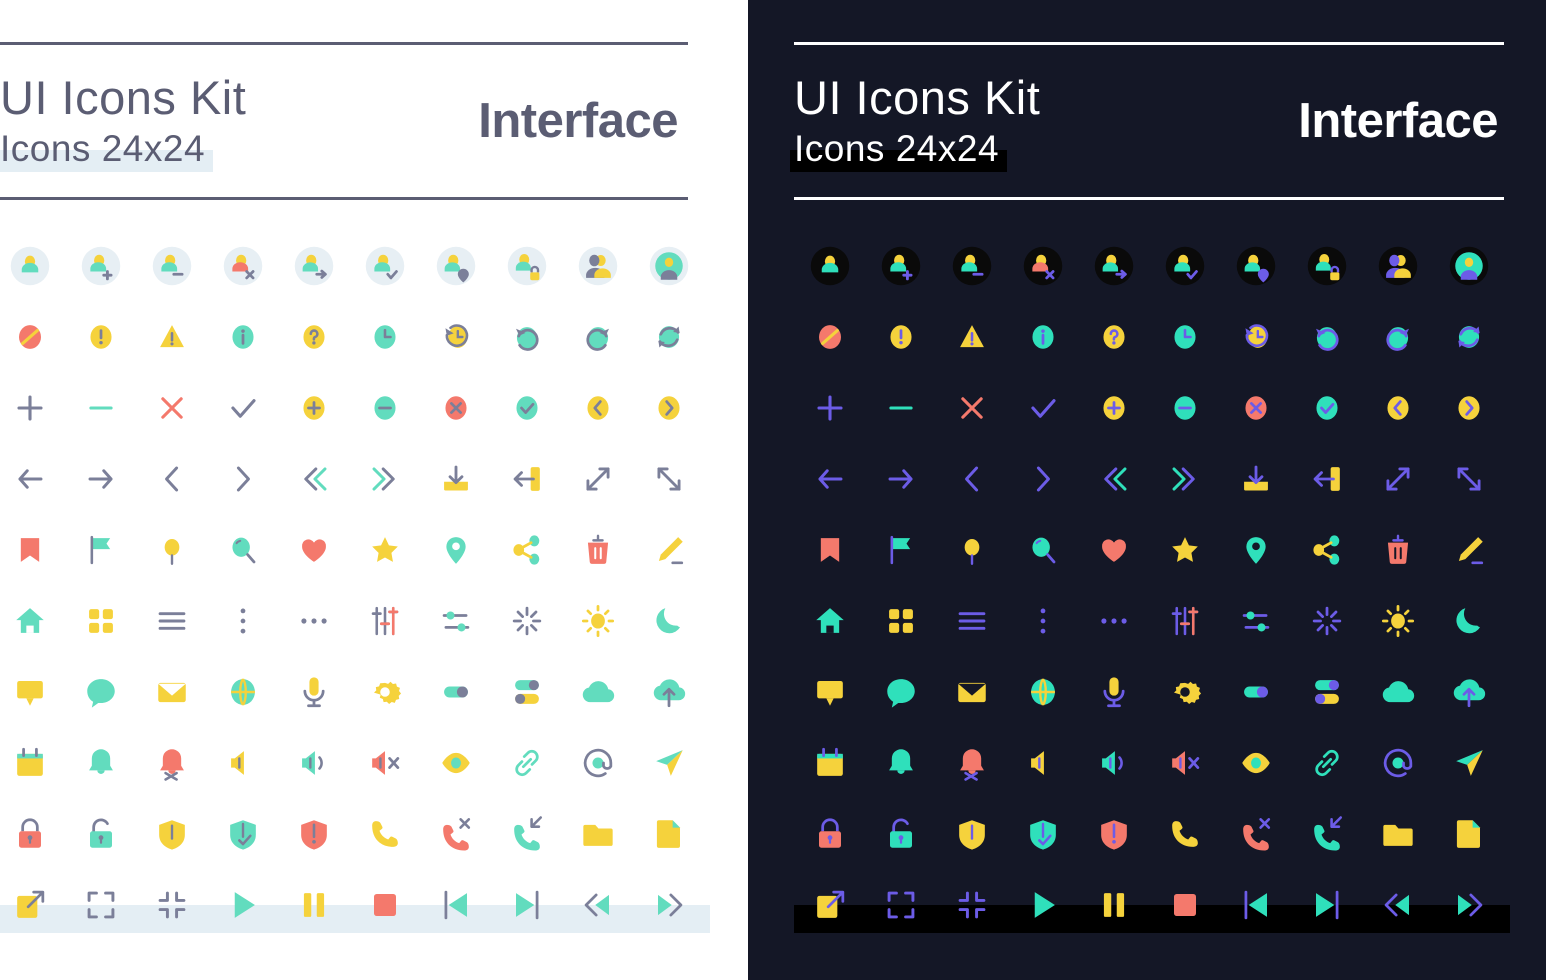 Image resolution: width=1546 pixels, height=980 pixels. I want to click on external-link-icon, so click(32, 904).